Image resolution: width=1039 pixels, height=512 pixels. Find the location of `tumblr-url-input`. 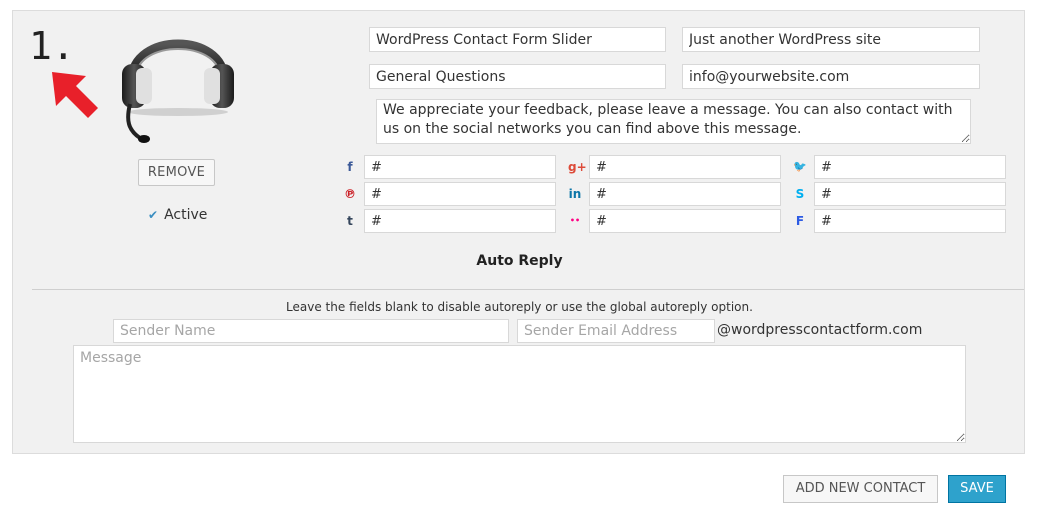

tumblr-url-input is located at coordinates (460, 221).